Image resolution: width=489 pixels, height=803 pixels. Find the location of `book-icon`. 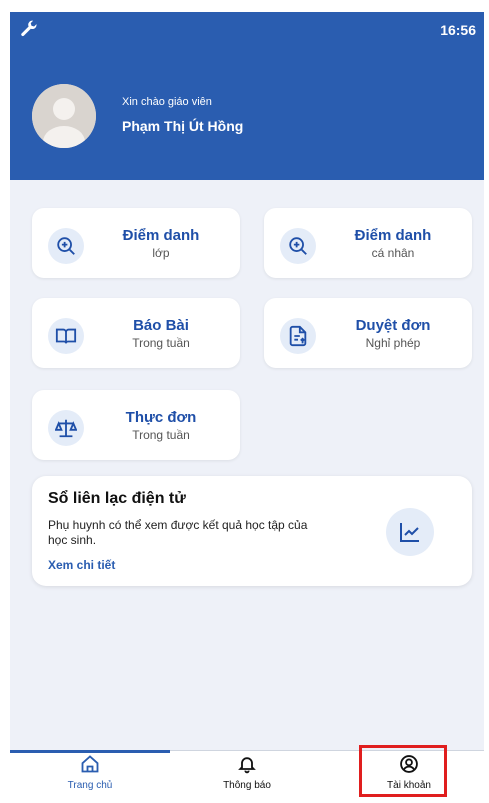

book-icon is located at coordinates (66, 336).